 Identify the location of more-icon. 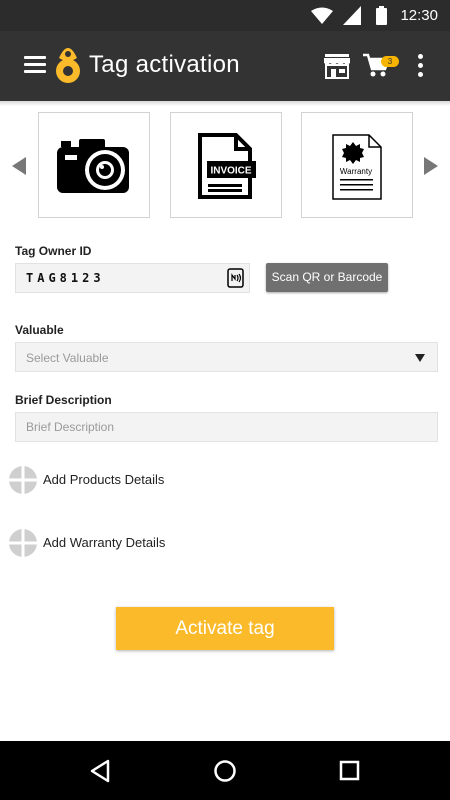
(421, 66).